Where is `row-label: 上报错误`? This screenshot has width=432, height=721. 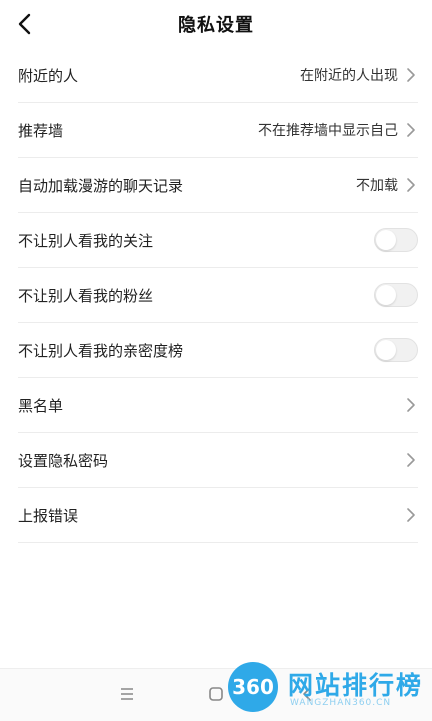 row-label: 上报错误 is located at coordinates (48, 515).